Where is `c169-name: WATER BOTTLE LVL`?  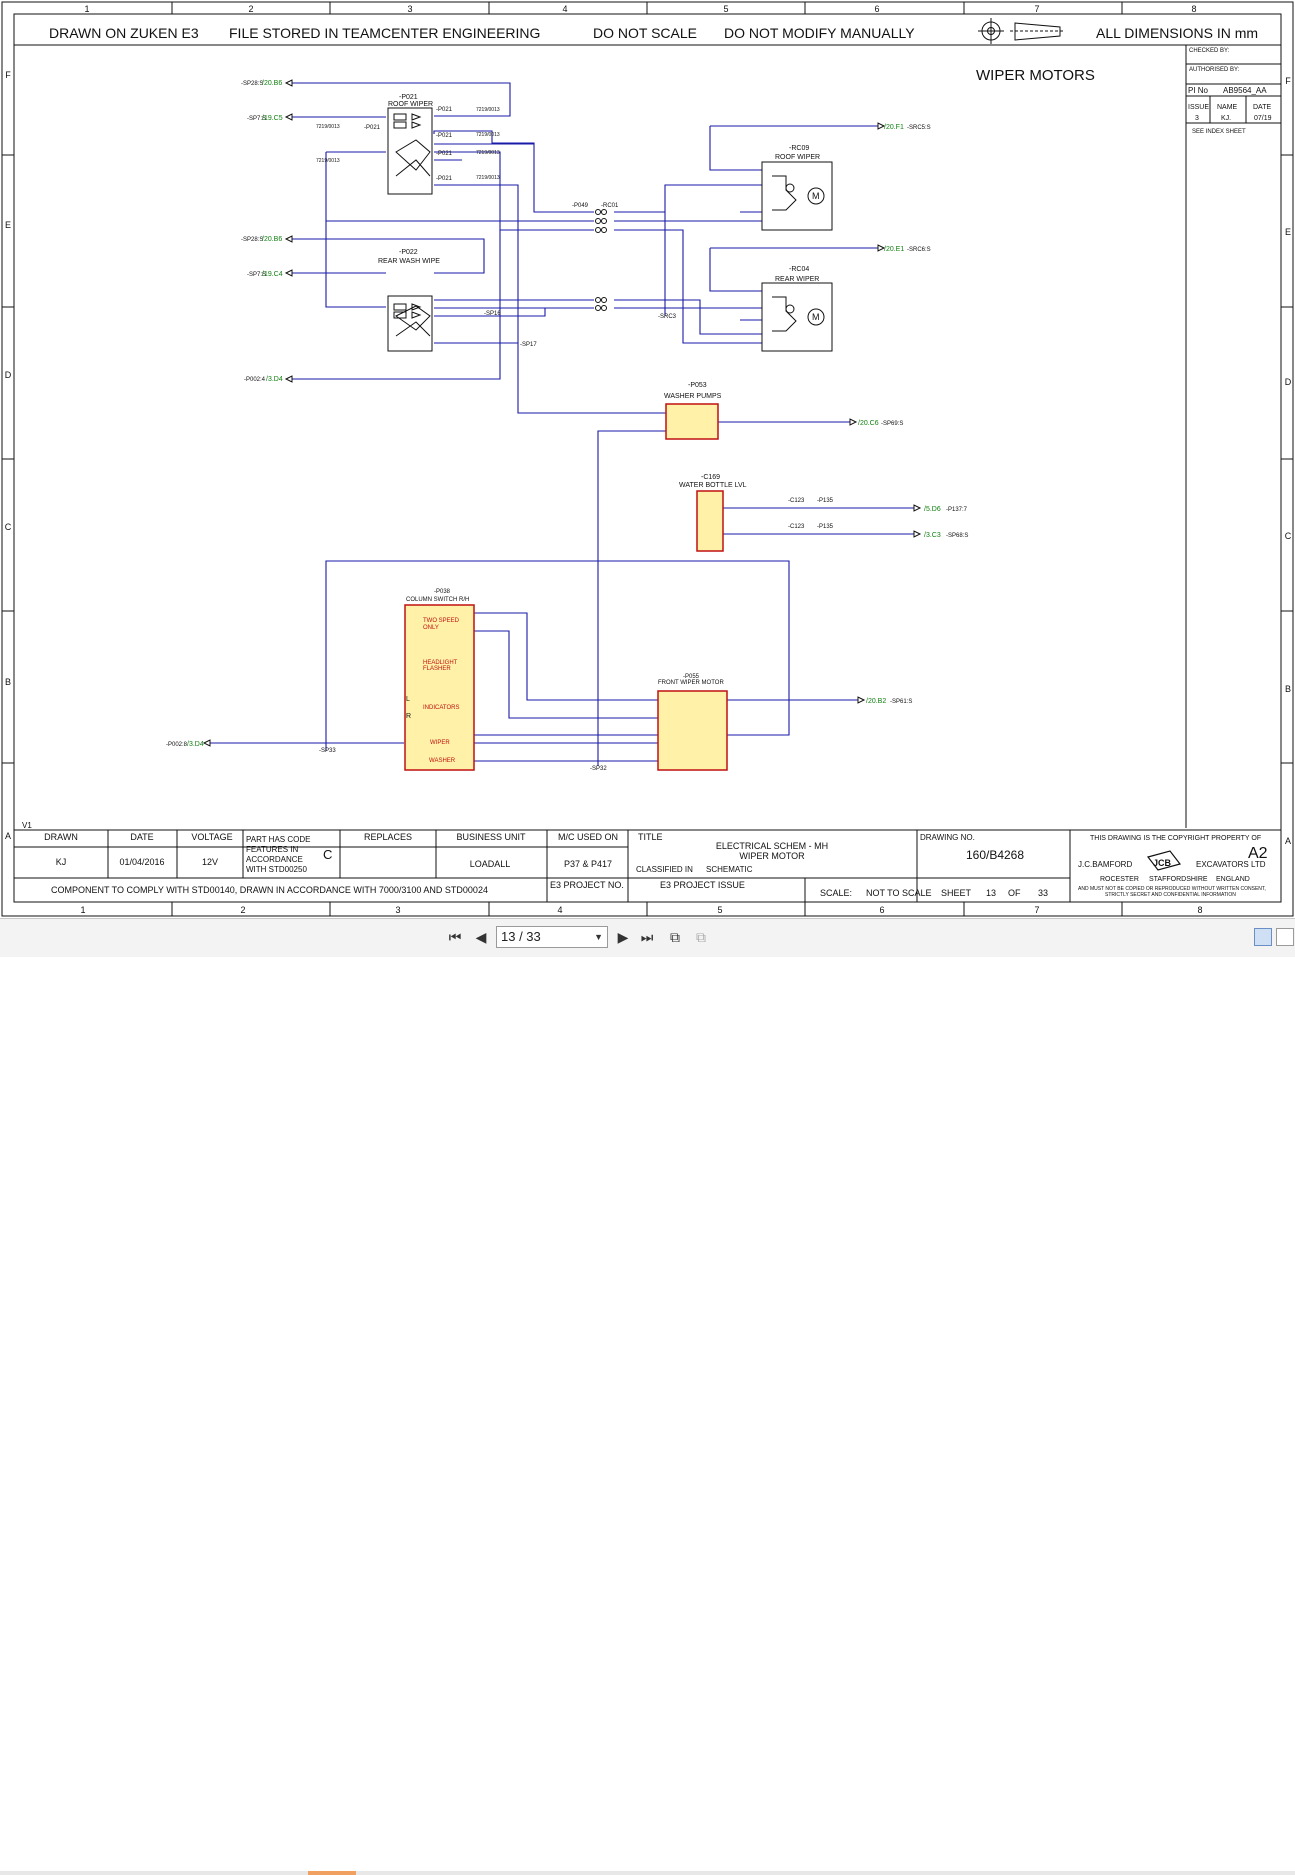 c169-name: WATER BOTTLE LVL is located at coordinates (713, 485).